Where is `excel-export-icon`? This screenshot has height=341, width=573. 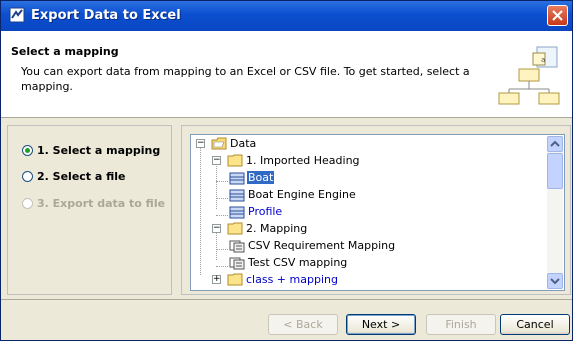 excel-export-icon is located at coordinates (17, 15).